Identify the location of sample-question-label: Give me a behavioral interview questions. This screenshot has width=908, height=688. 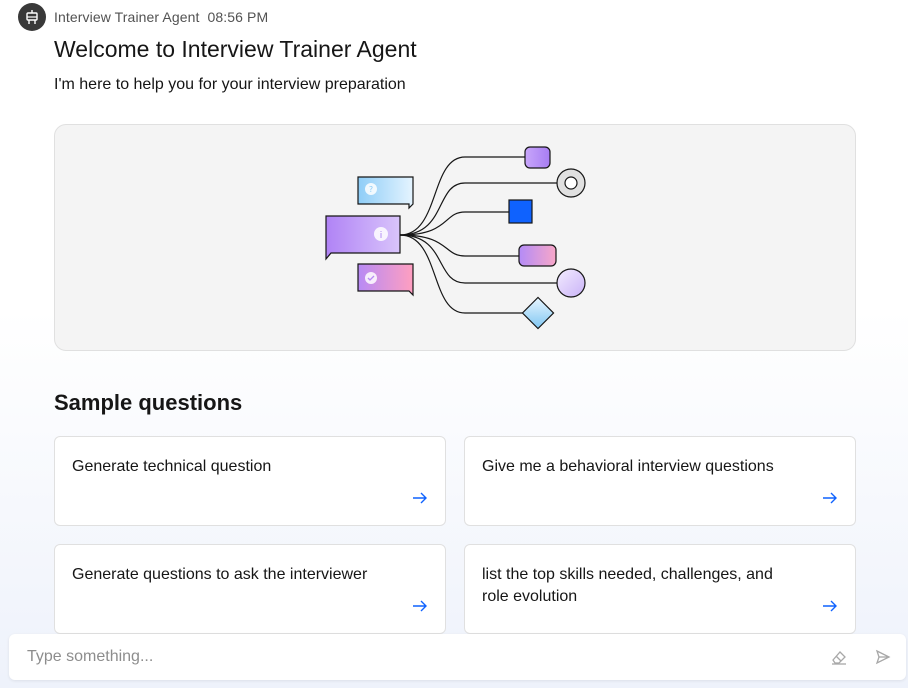
(628, 466).